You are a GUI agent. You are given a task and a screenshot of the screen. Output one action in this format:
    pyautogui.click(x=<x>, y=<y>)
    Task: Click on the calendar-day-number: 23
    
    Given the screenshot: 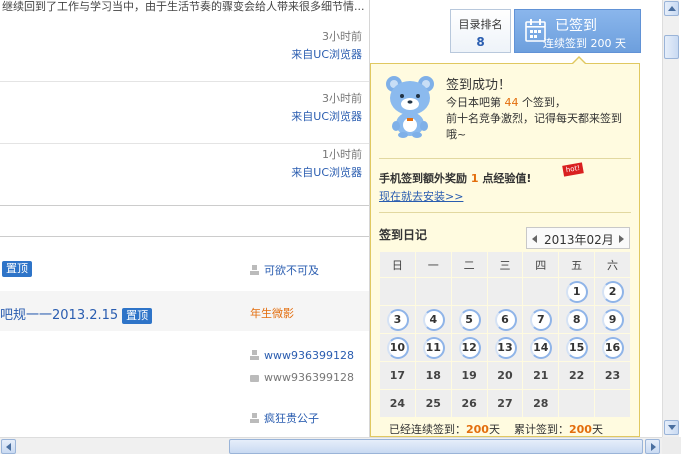 What is the action you would take?
    pyautogui.click(x=612, y=375)
    